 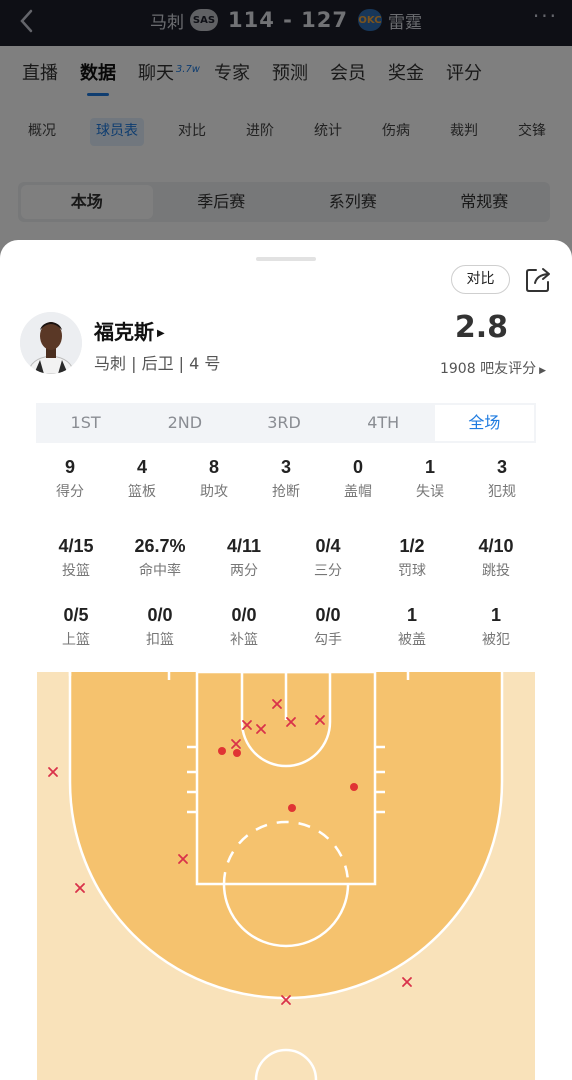 I want to click on stat-value: 0/5, so click(x=76, y=615).